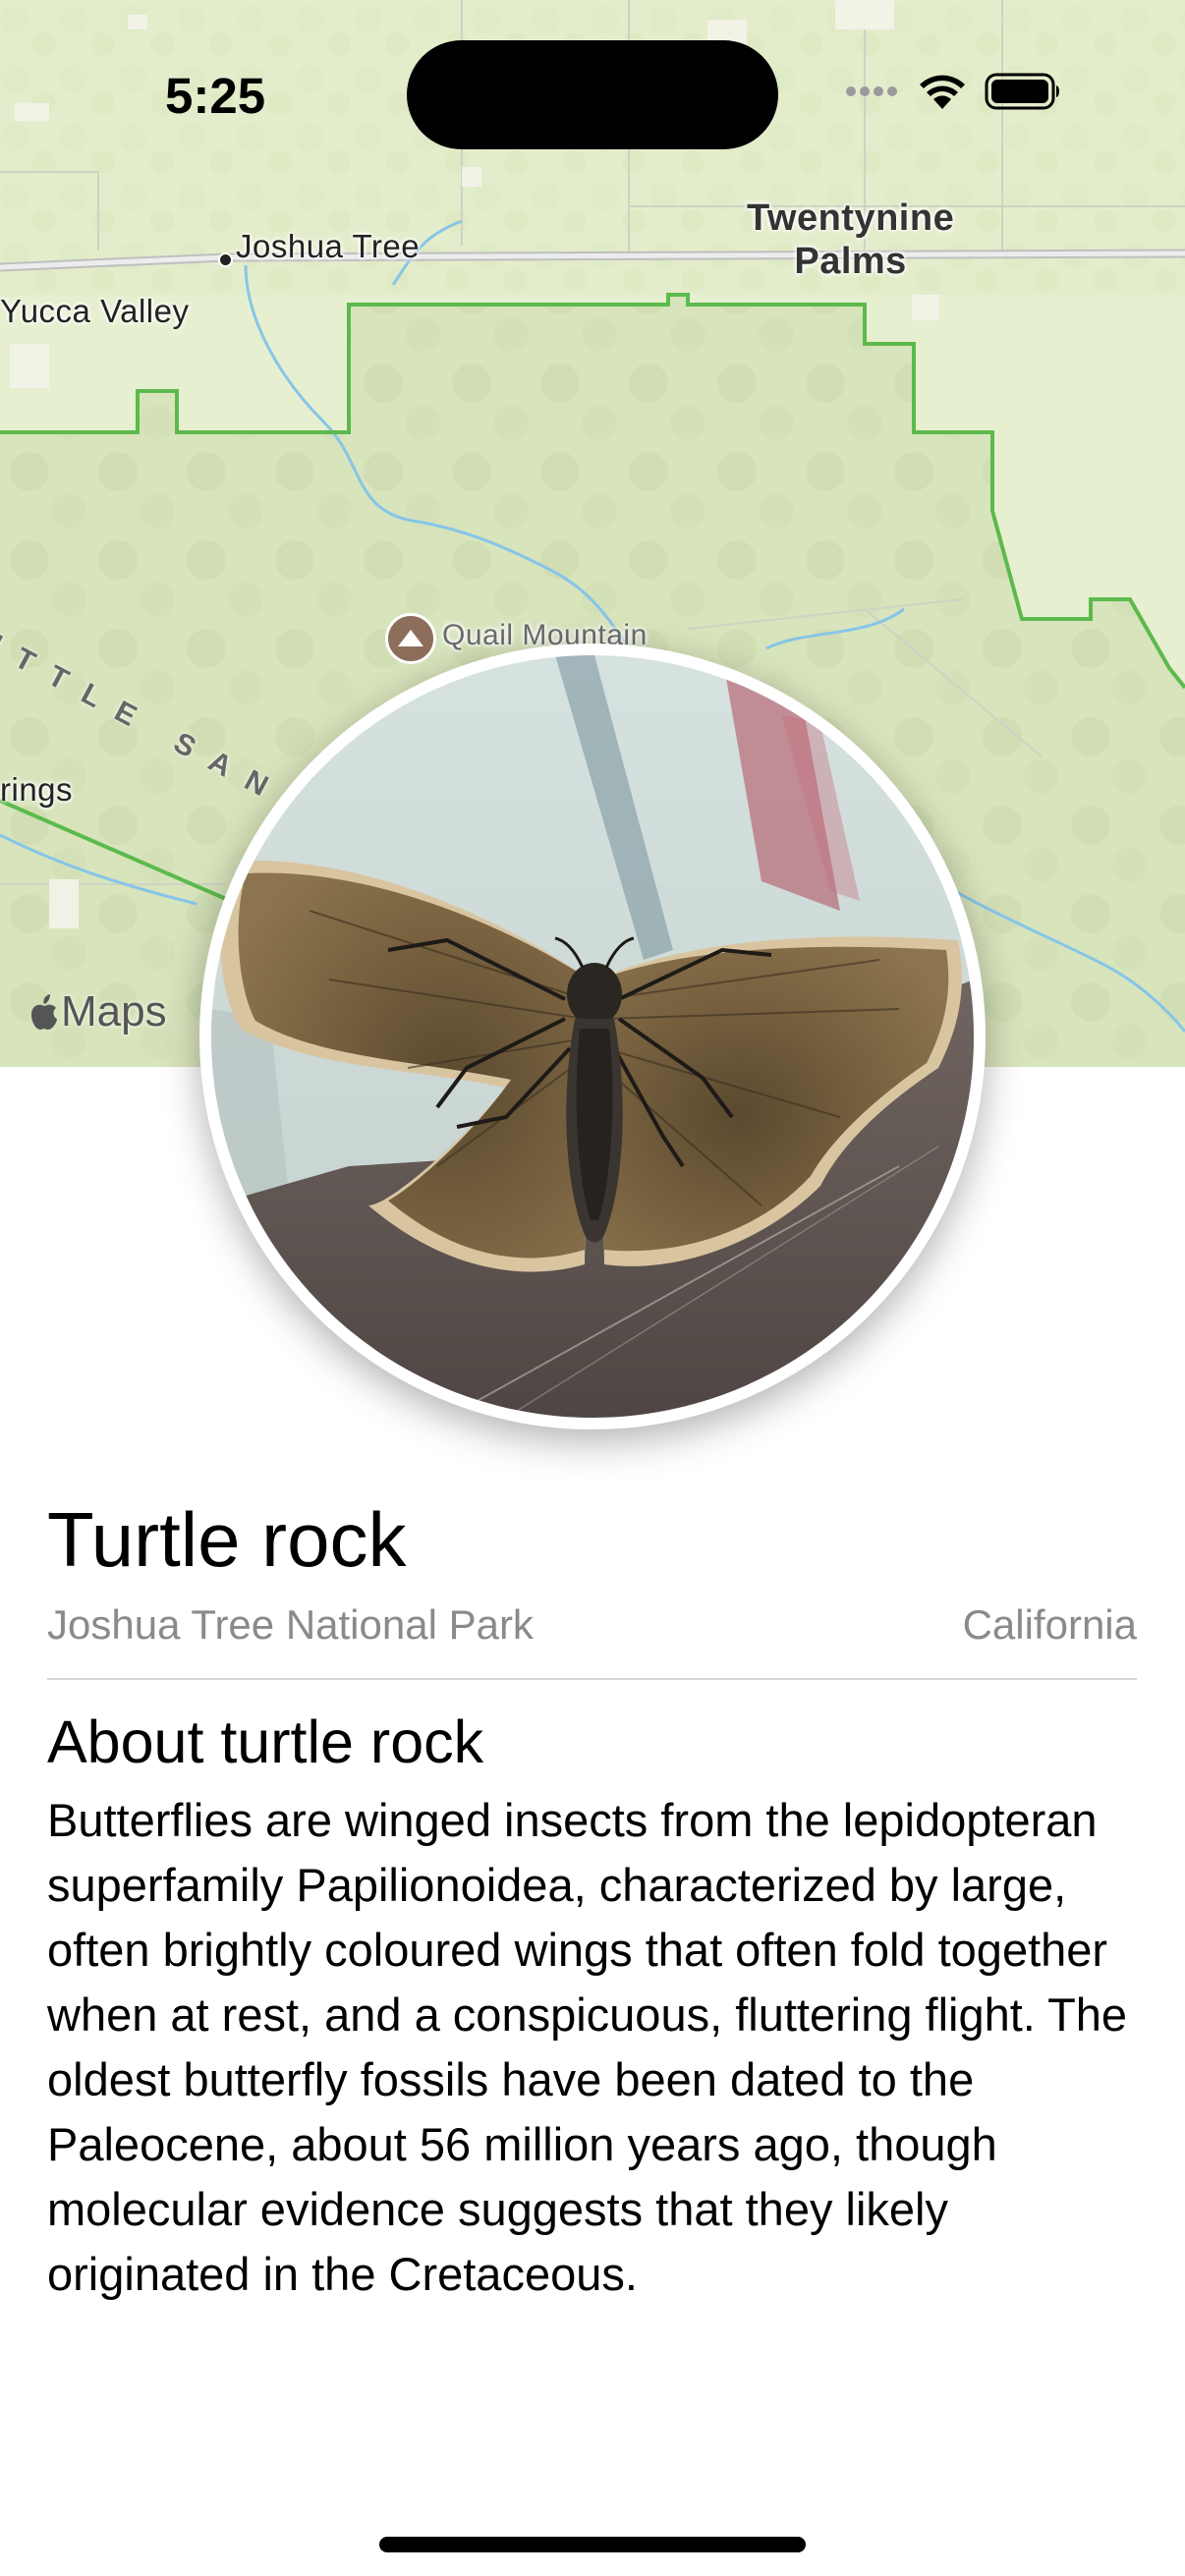  I want to click on yucca-valley-label: Yucca Valley, so click(95, 311).